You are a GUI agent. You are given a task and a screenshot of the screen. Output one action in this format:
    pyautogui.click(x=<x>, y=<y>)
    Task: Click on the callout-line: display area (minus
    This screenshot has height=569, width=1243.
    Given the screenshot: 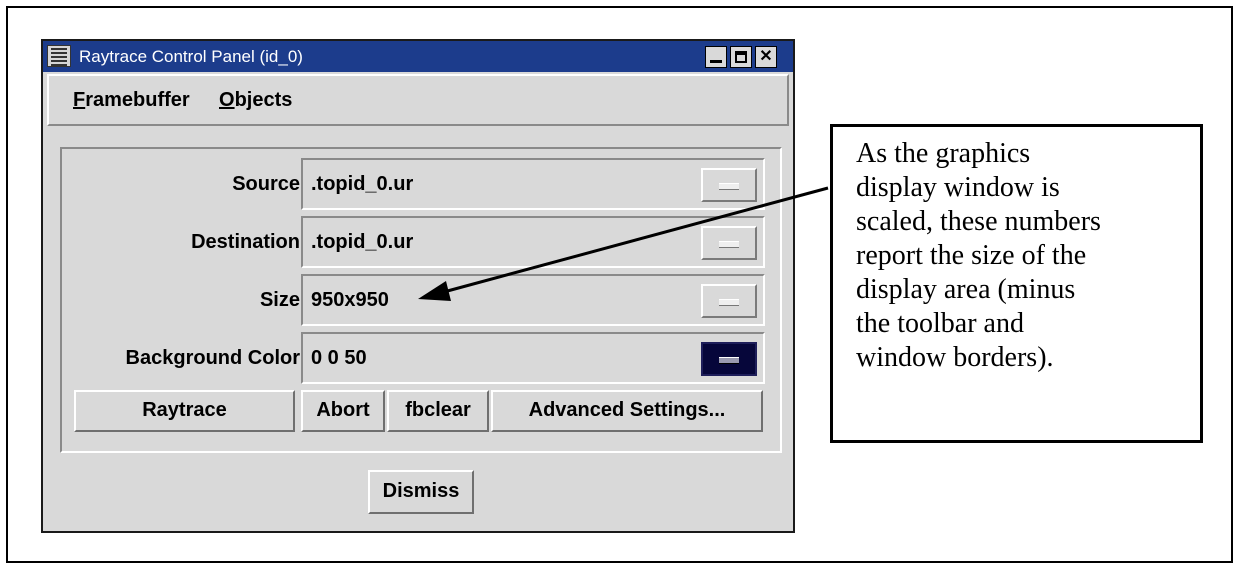 What is the action you would take?
    pyautogui.click(x=966, y=289)
    